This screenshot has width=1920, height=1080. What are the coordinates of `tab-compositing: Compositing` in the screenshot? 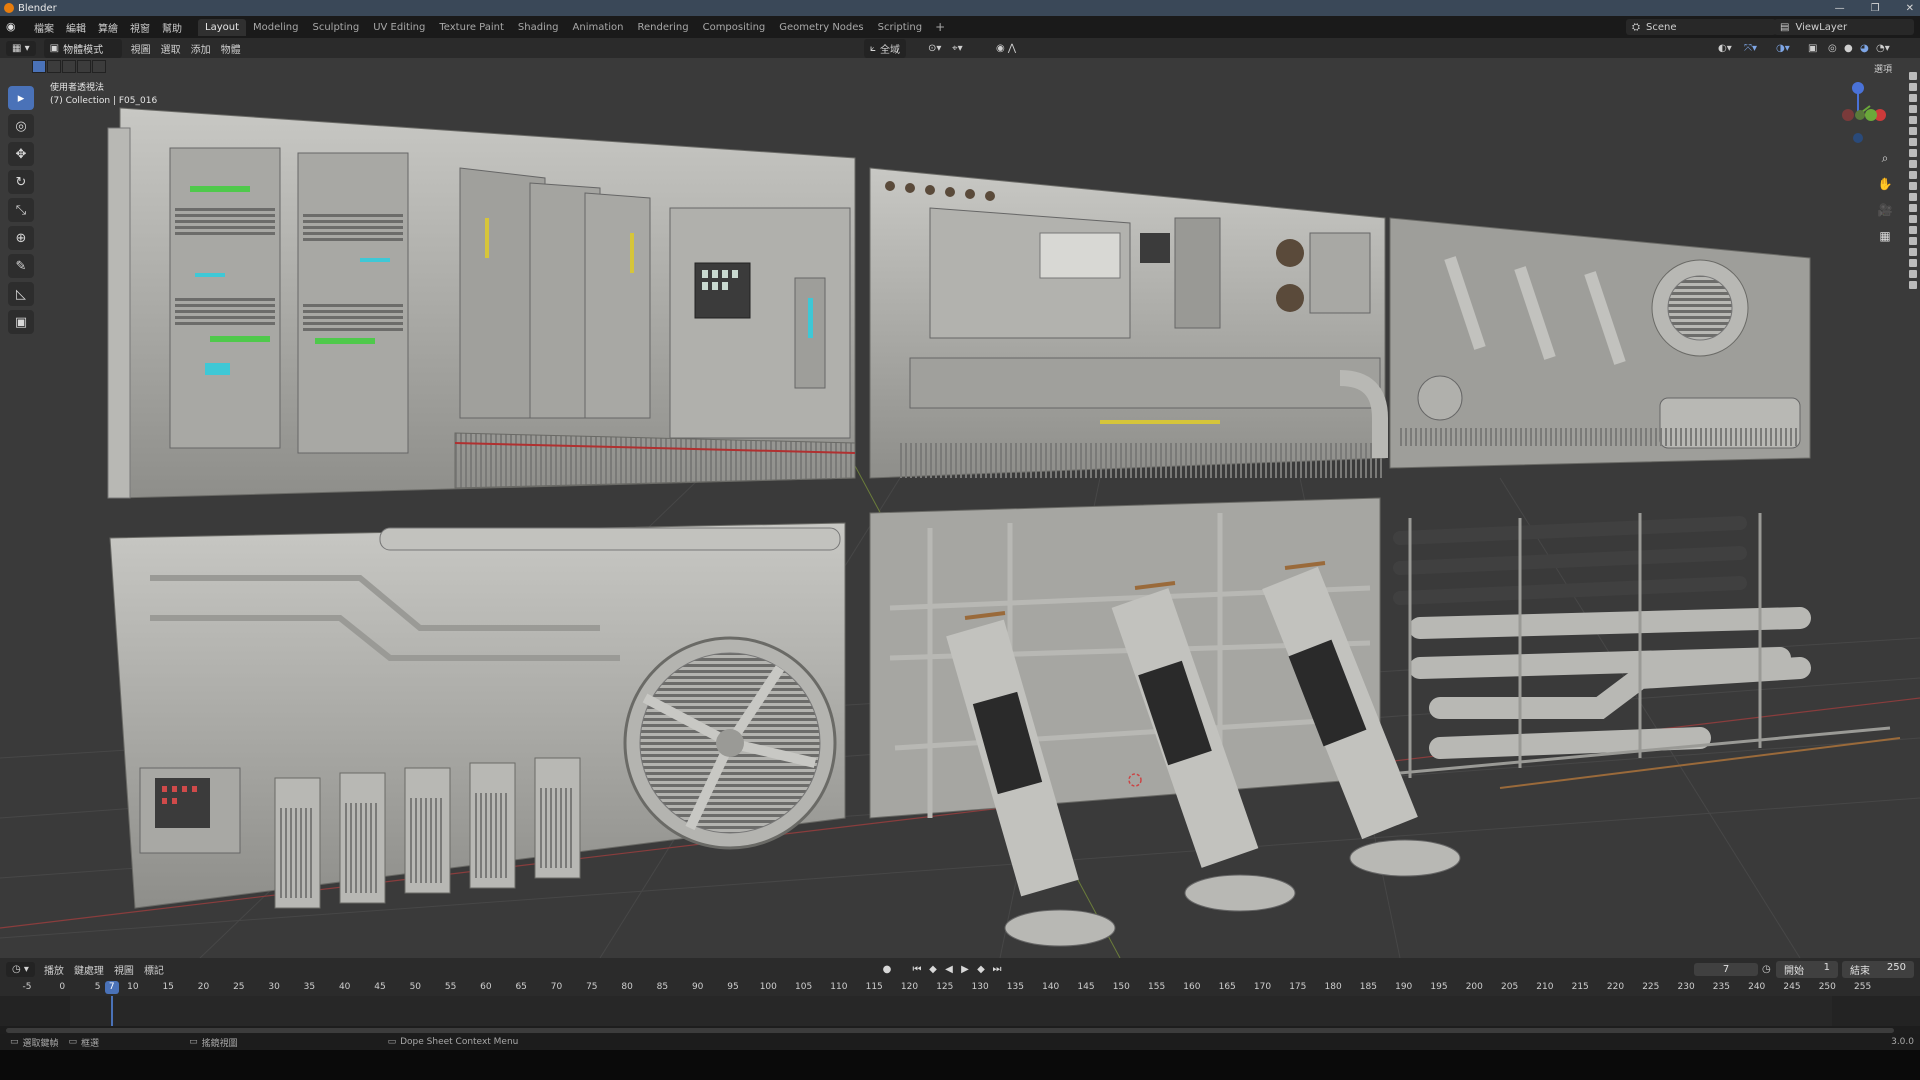 It's located at (734, 27).